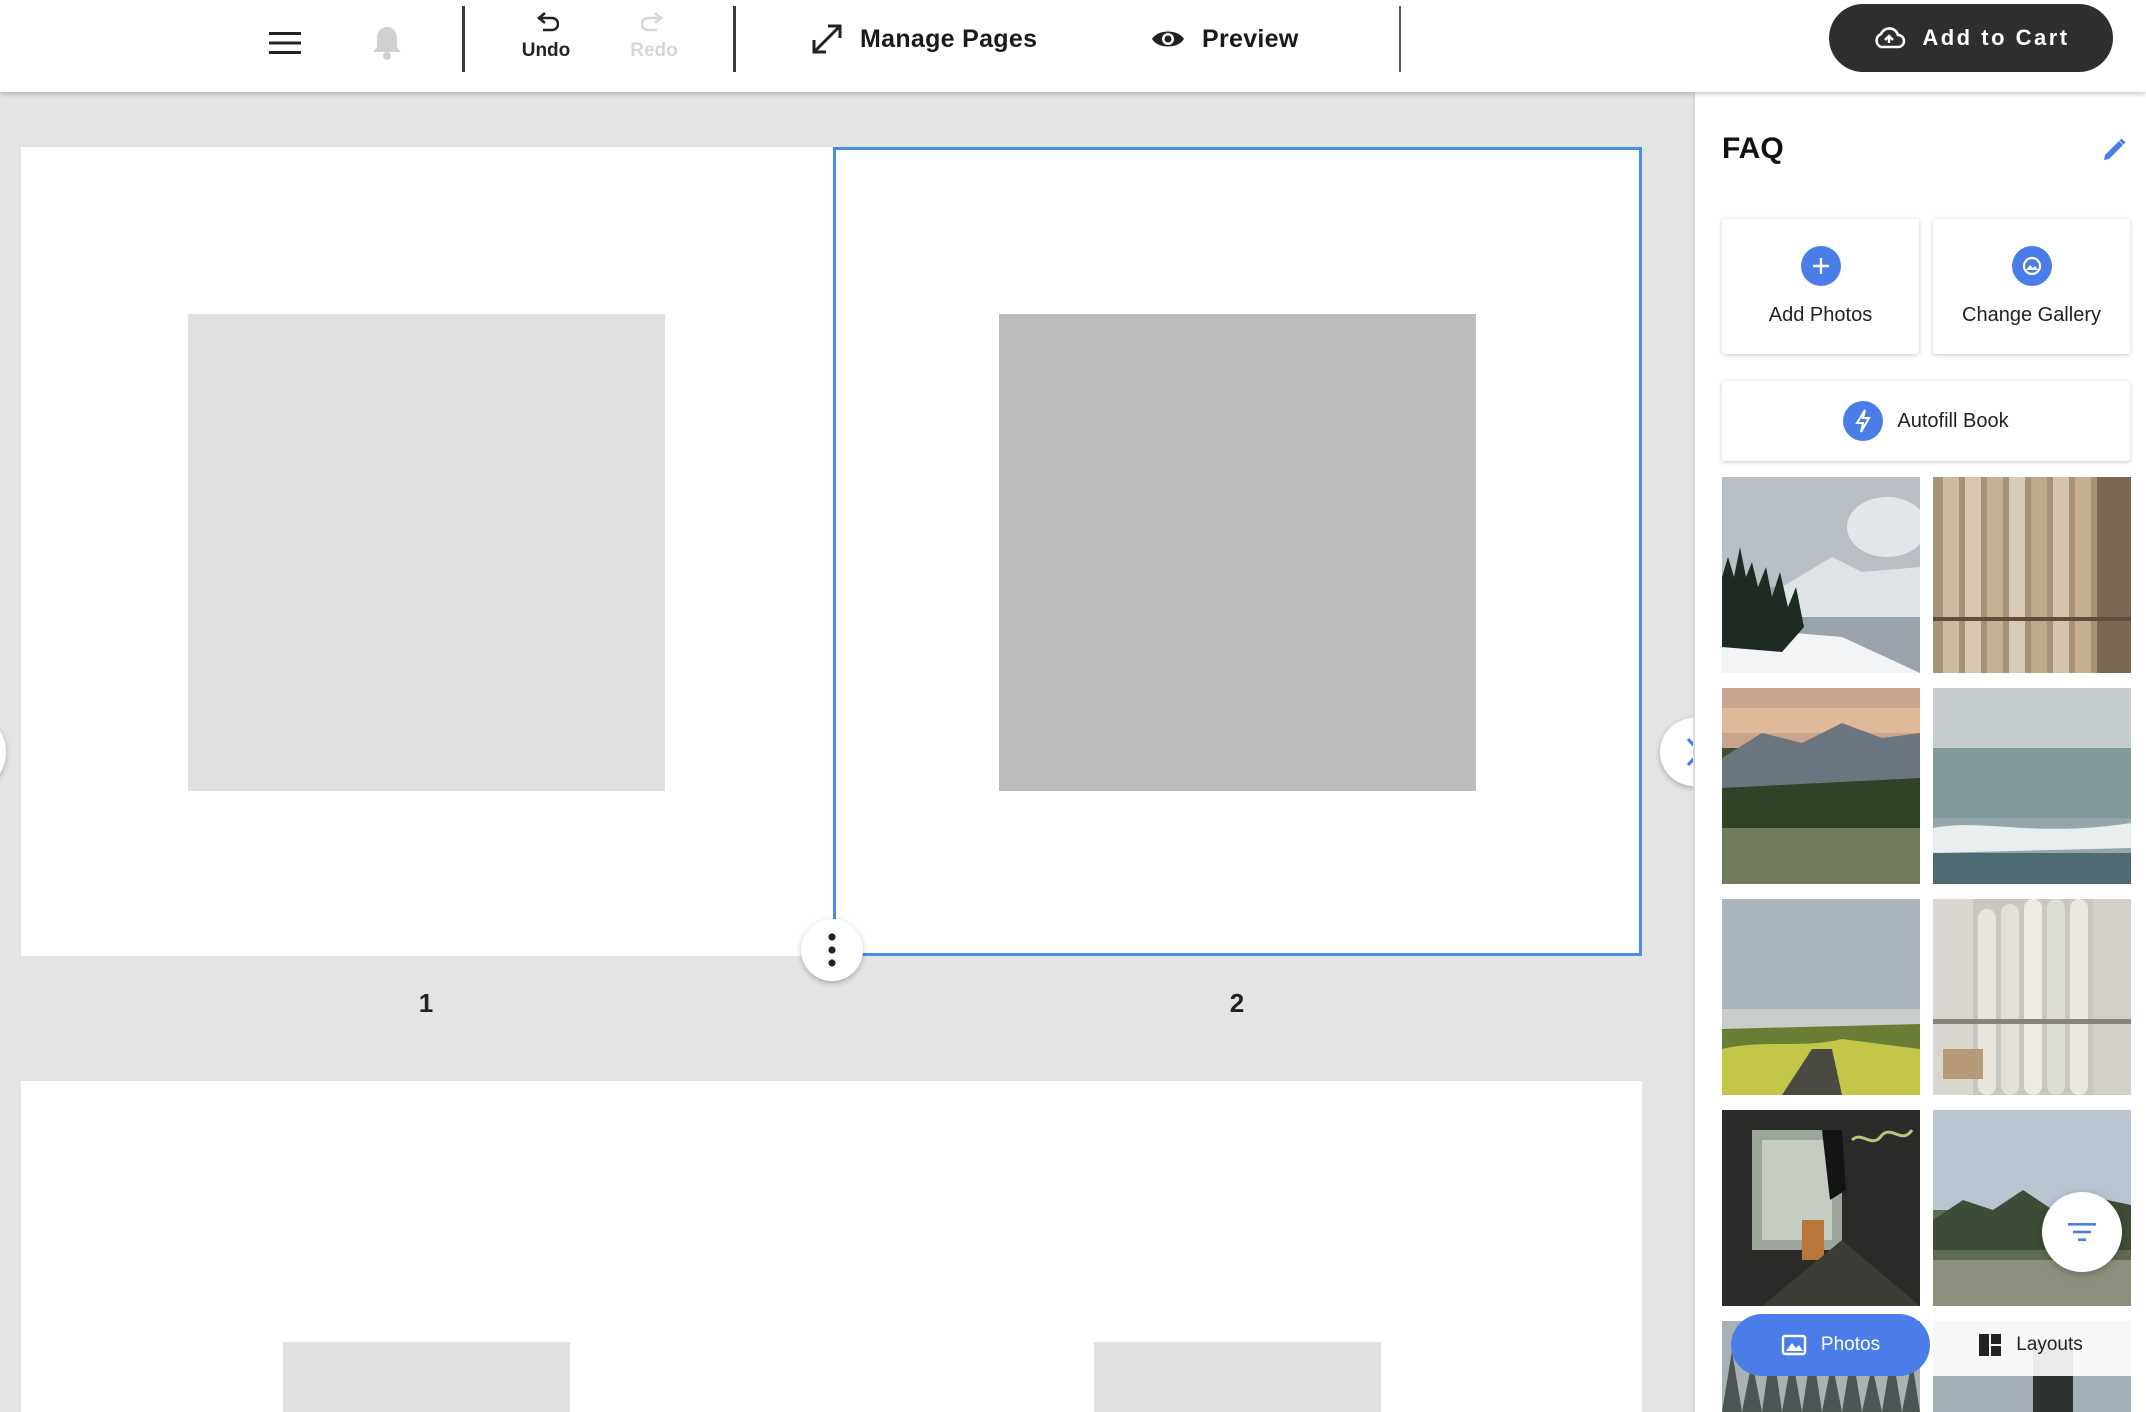  I want to click on notifications-button, so click(387, 43).